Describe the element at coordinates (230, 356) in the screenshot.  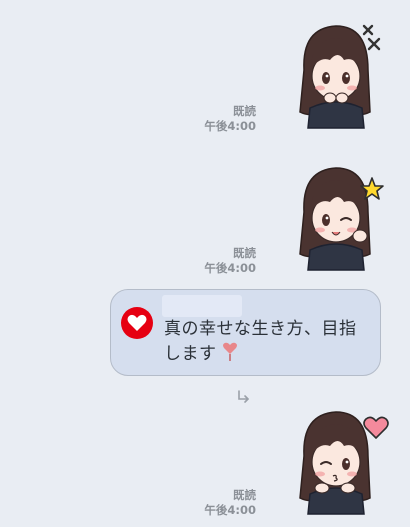
I see `heart-emoji-icon` at that location.